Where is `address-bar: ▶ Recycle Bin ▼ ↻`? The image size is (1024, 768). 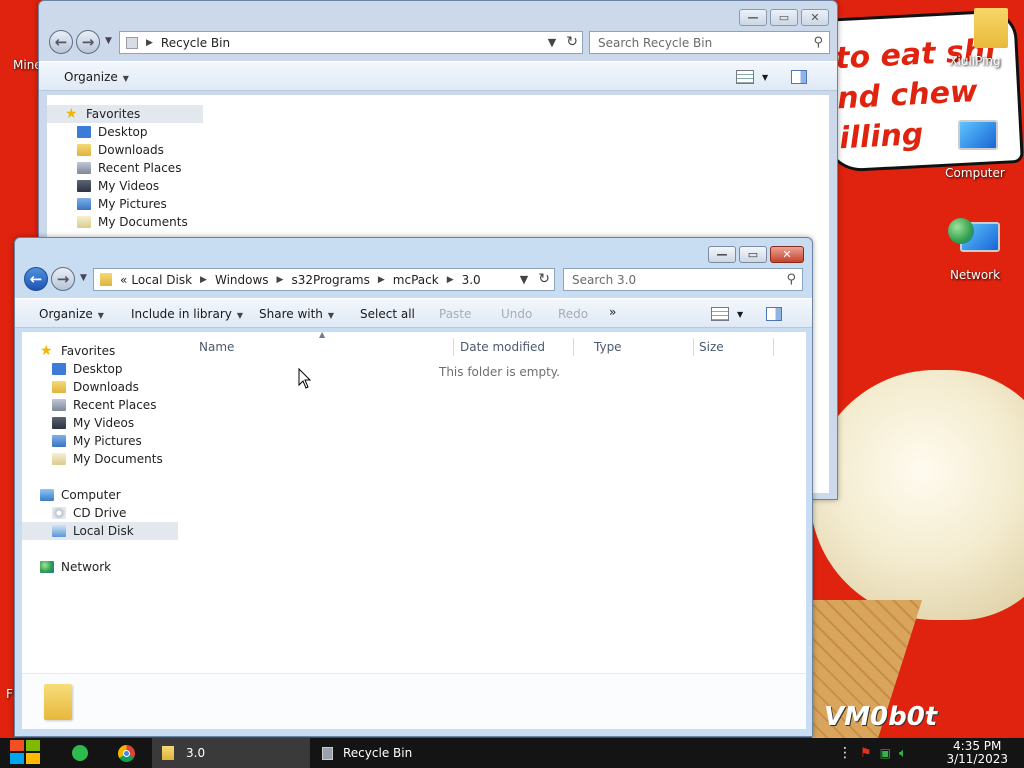
address-bar: ▶ Recycle Bin ▼ ↻ is located at coordinates (351, 42).